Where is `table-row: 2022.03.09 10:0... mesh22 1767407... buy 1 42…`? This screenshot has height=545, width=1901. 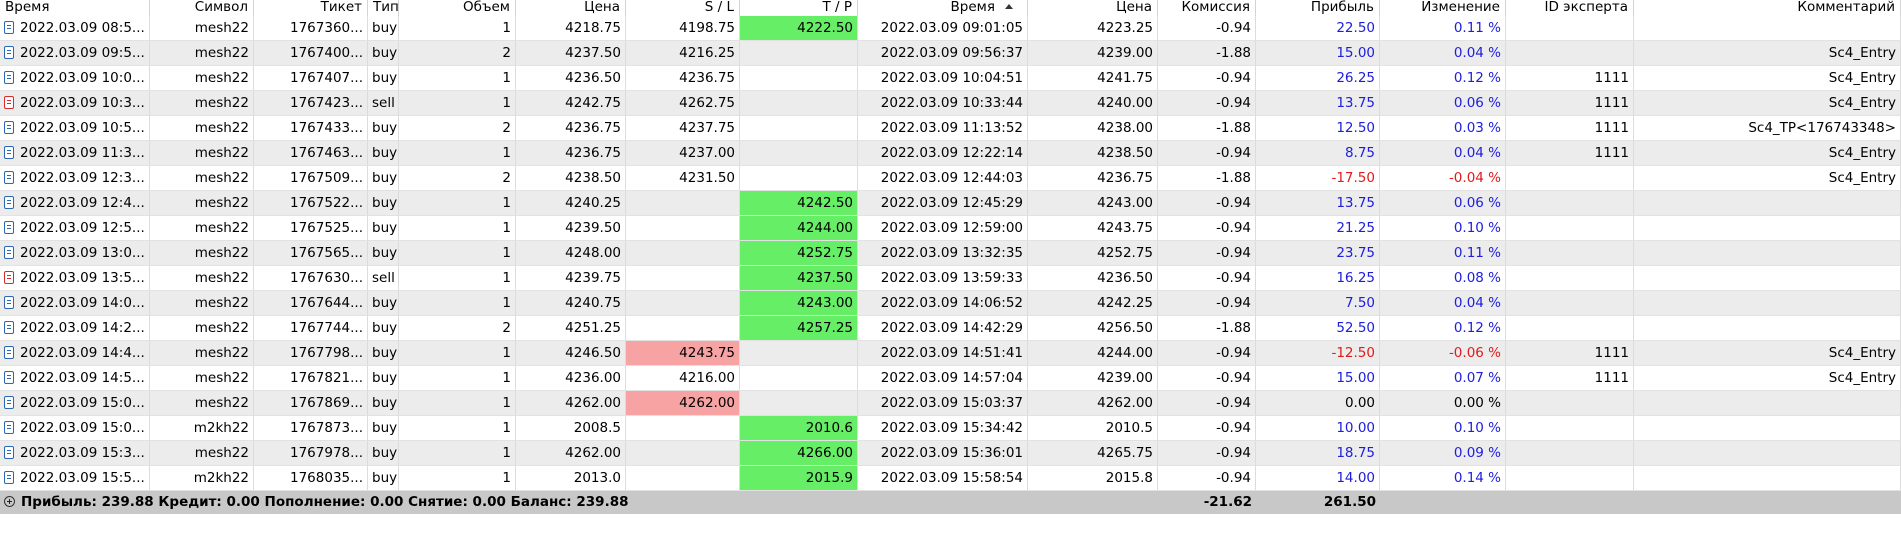 table-row: 2022.03.09 10:0... mesh22 1767407... buy 1 42… is located at coordinates (950, 78).